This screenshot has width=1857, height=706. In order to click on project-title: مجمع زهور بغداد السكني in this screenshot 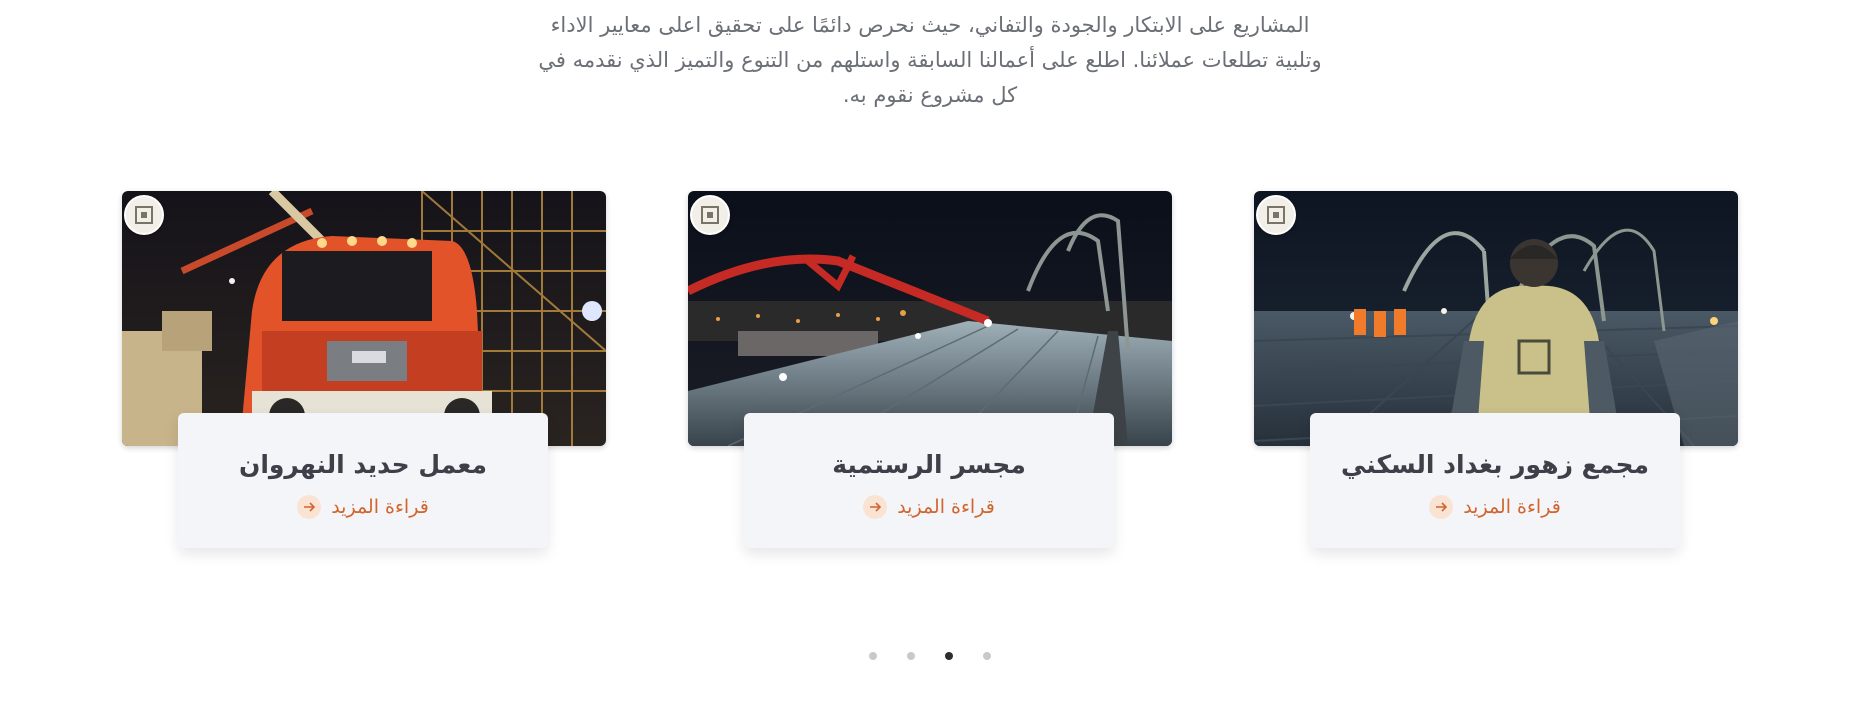, I will do `click(1494, 464)`.